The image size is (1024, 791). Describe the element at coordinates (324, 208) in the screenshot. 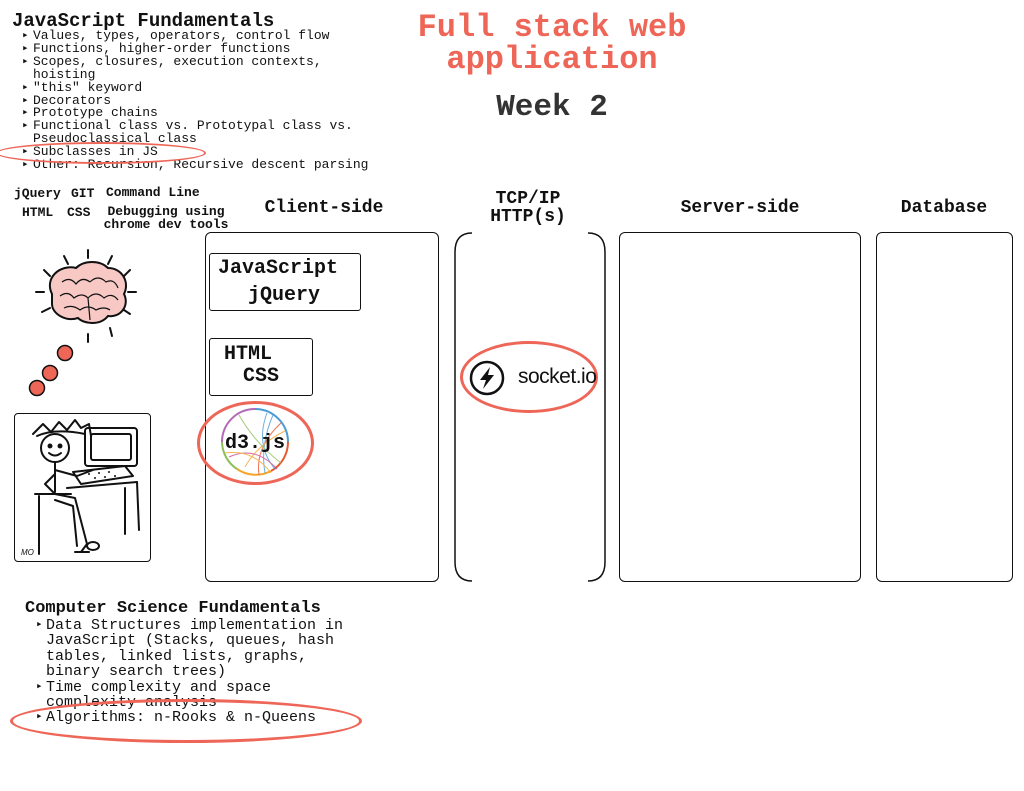

I see `column-header-client: Client-side` at that location.